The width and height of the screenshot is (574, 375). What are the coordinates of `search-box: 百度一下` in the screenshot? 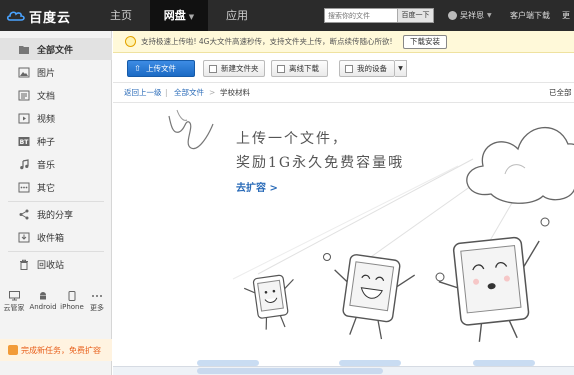 It's located at (379, 15).